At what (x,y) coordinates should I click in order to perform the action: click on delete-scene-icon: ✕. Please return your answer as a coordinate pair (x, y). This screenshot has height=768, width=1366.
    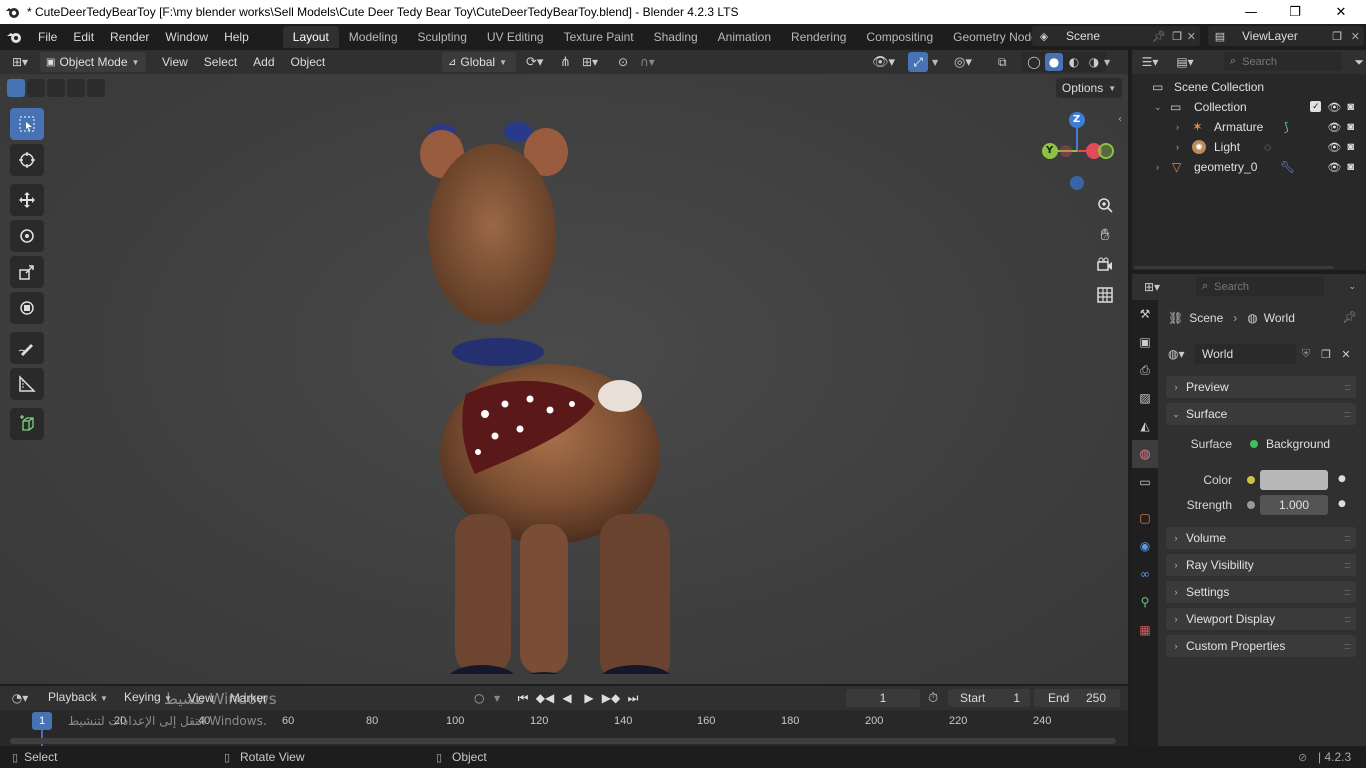
    Looking at the image, I should click on (1191, 36).